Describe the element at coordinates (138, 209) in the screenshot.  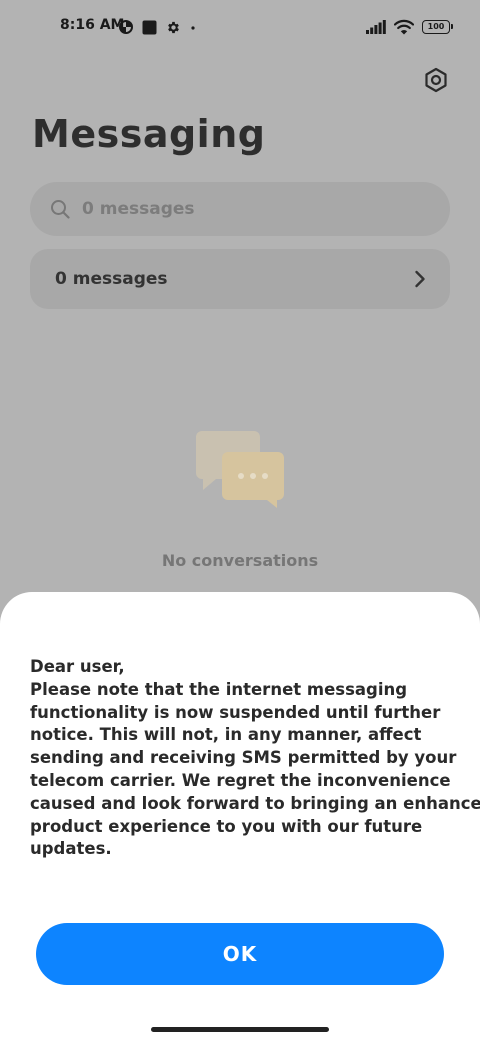
I see `search-placeholder: 0 messages` at that location.